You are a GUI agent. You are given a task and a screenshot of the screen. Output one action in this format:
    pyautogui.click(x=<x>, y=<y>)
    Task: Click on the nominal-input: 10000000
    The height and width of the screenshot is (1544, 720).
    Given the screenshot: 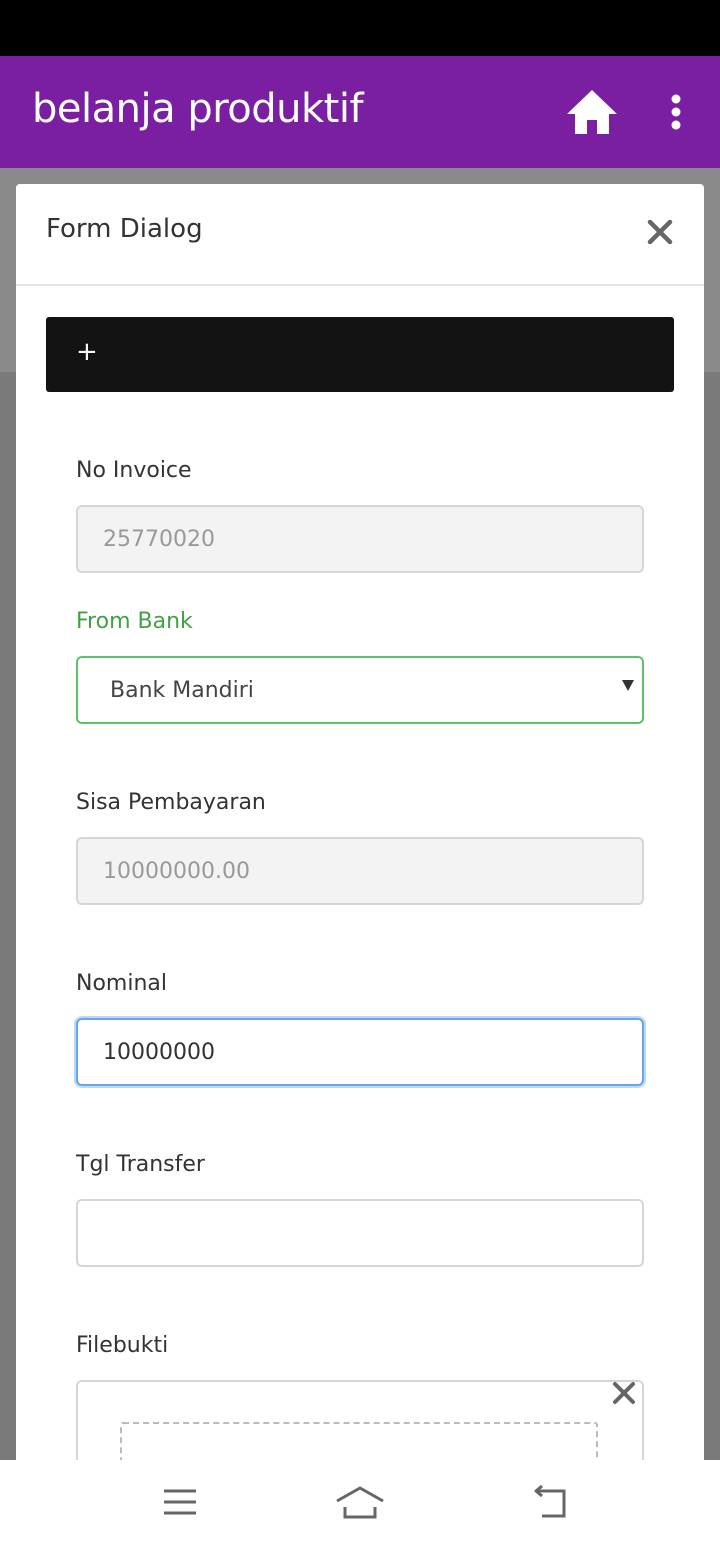 What is the action you would take?
    pyautogui.click(x=360, y=1052)
    